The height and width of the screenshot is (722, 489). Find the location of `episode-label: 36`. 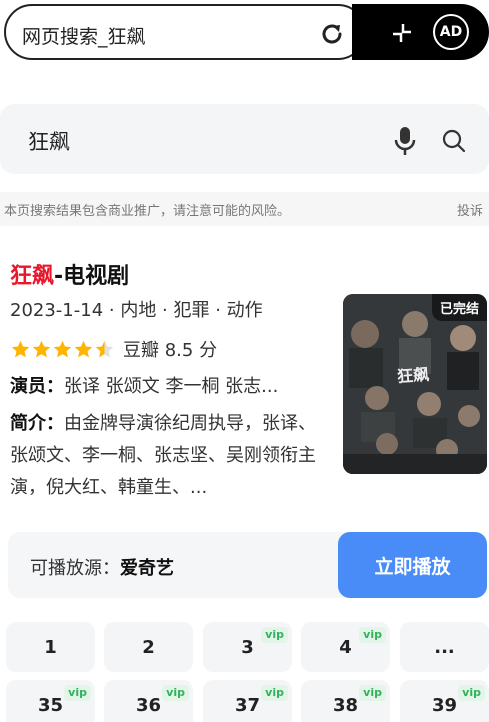

episode-label: 36 is located at coordinates (148, 705).